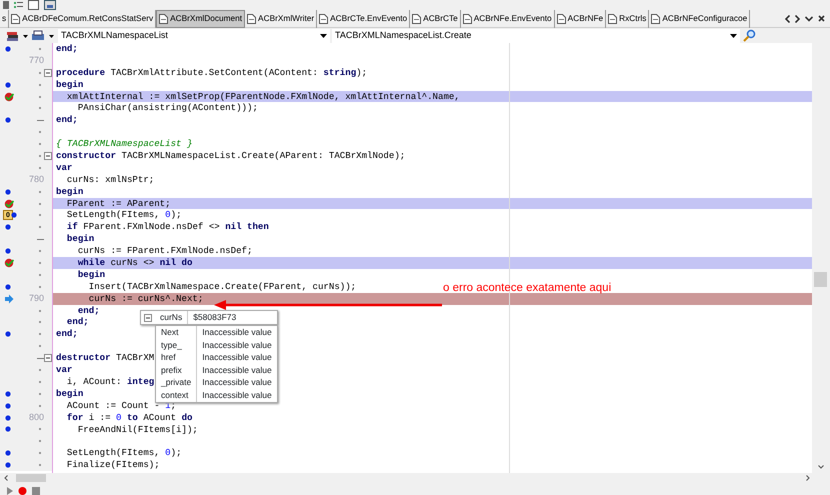  I want to click on code-line: { TACBrXMLNamespaceList }, so click(124, 144).